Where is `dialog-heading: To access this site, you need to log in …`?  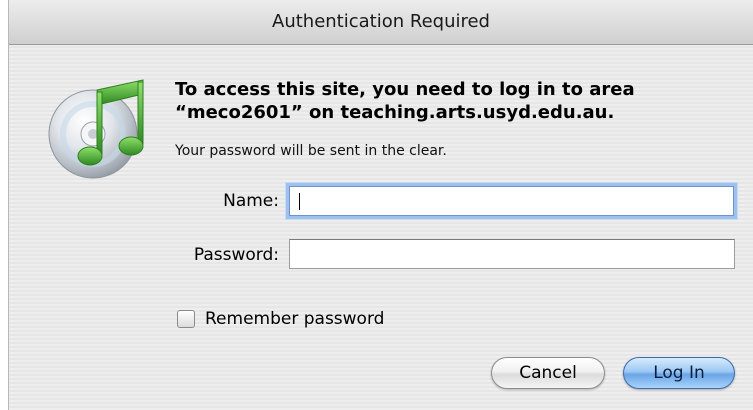
dialog-heading: To access this site, you need to log in … is located at coordinates (455, 101).